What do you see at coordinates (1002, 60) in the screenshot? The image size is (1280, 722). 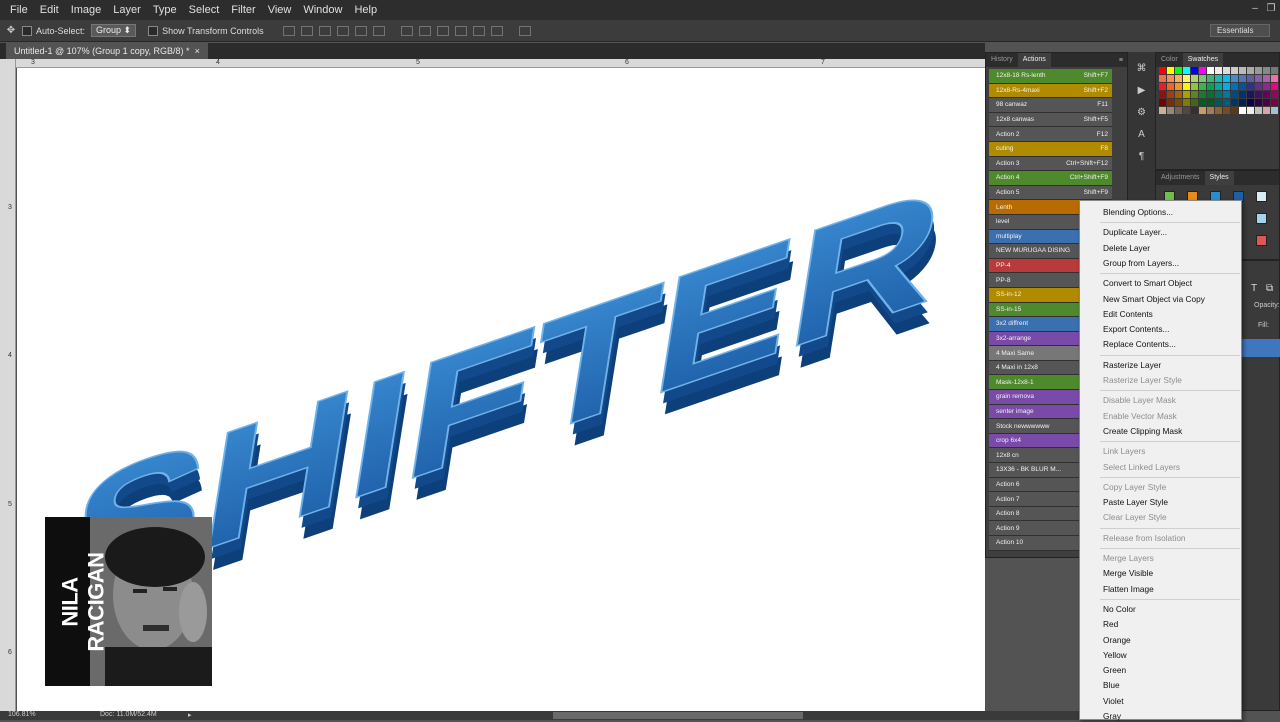 I see `tab-history: History` at bounding box center [1002, 60].